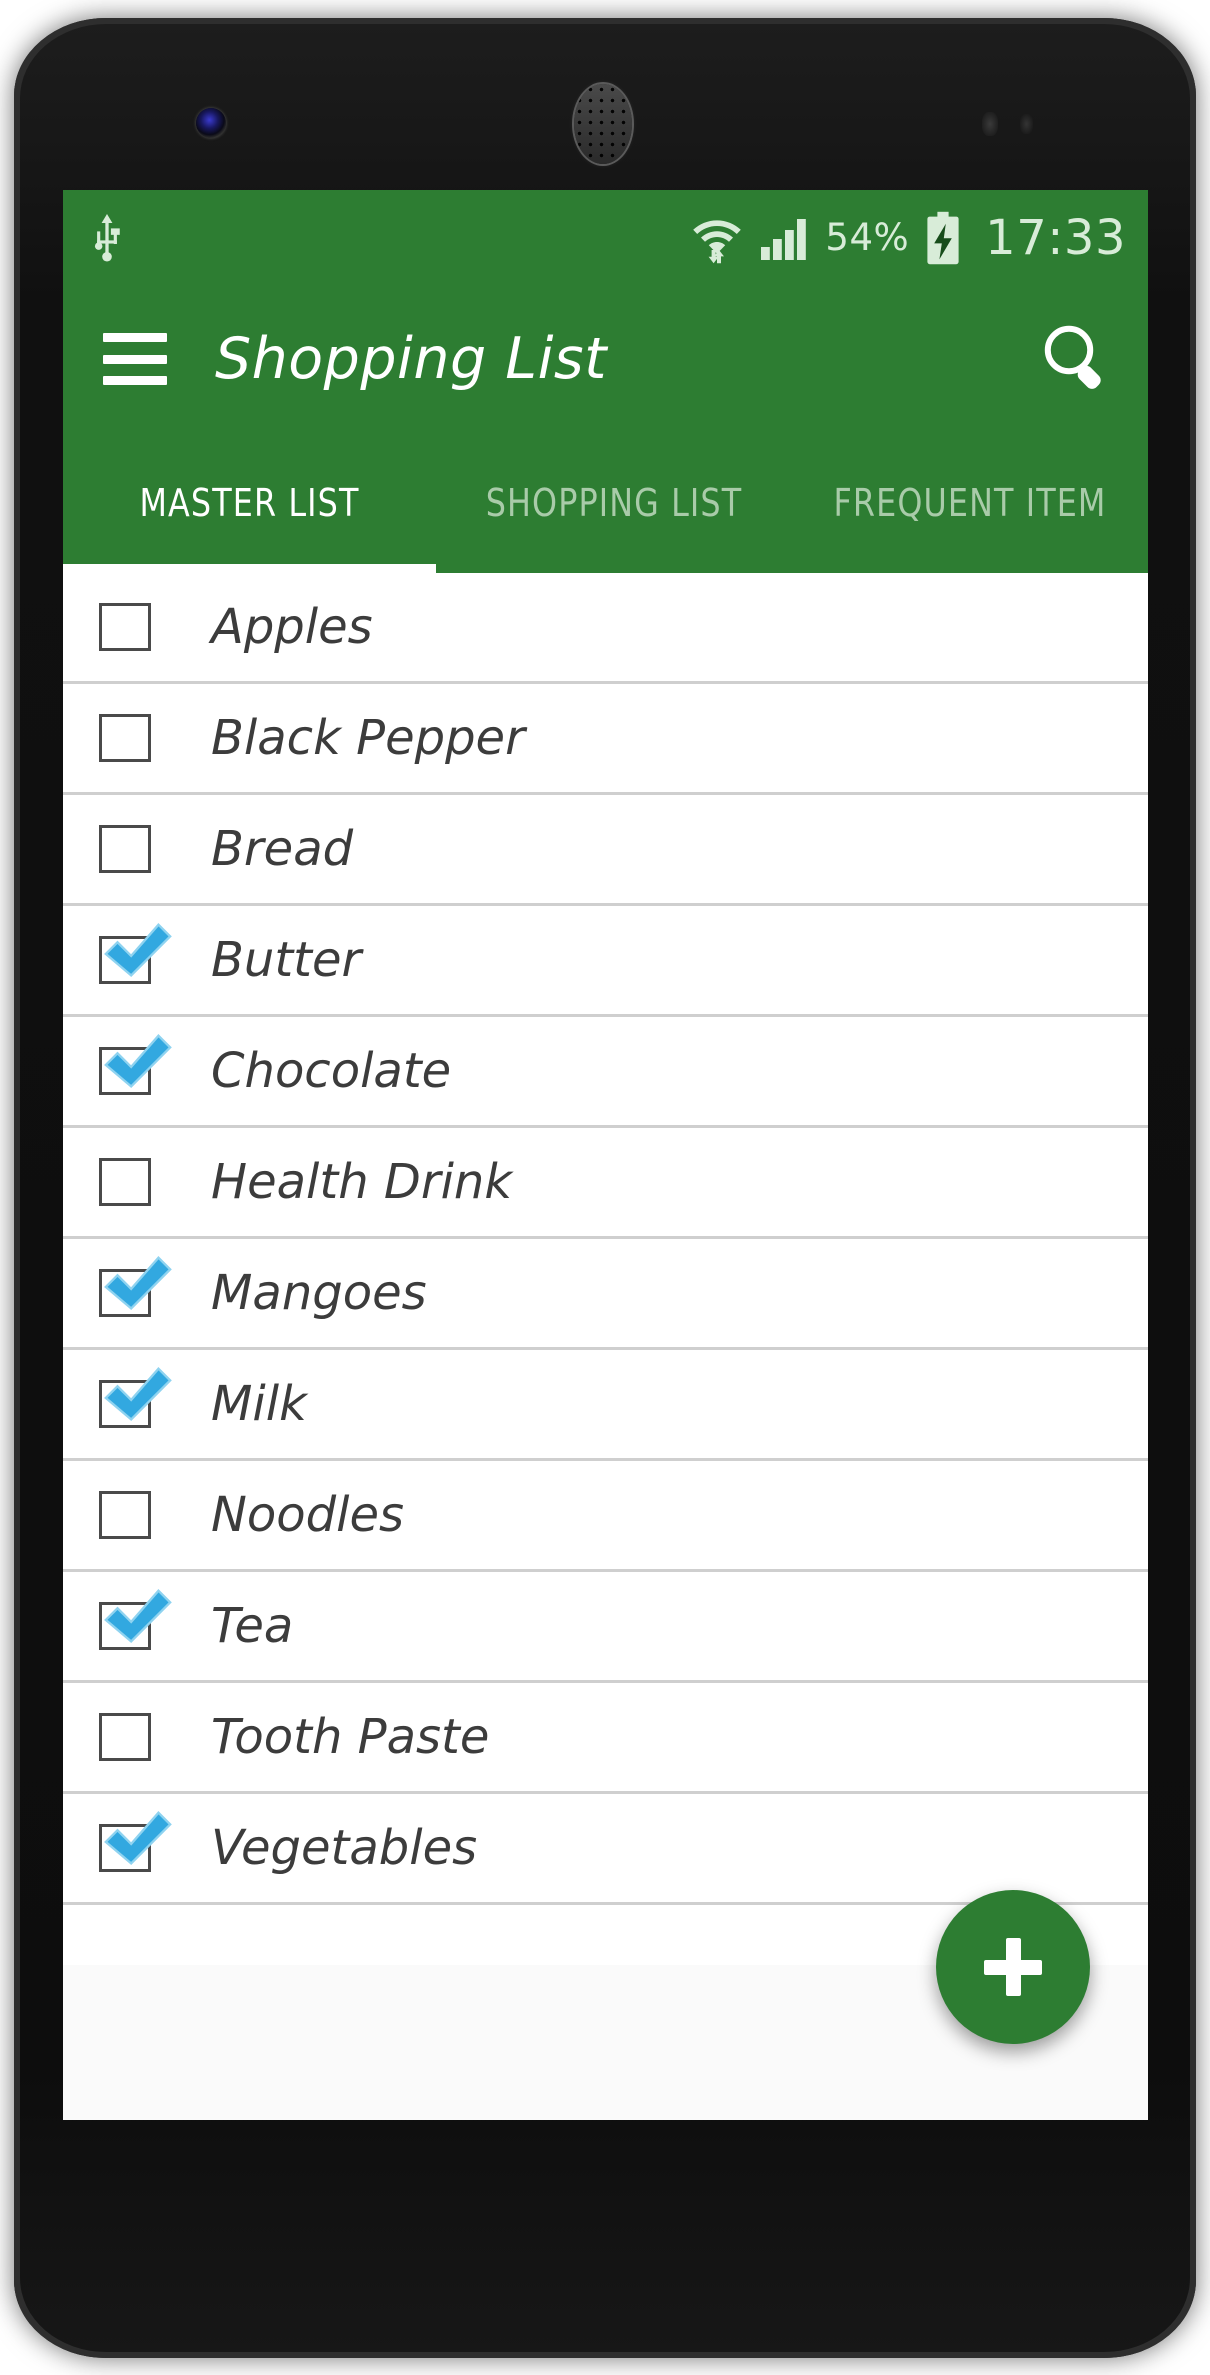  What do you see at coordinates (605, 739) in the screenshot?
I see `list-item: Black Pepper` at bounding box center [605, 739].